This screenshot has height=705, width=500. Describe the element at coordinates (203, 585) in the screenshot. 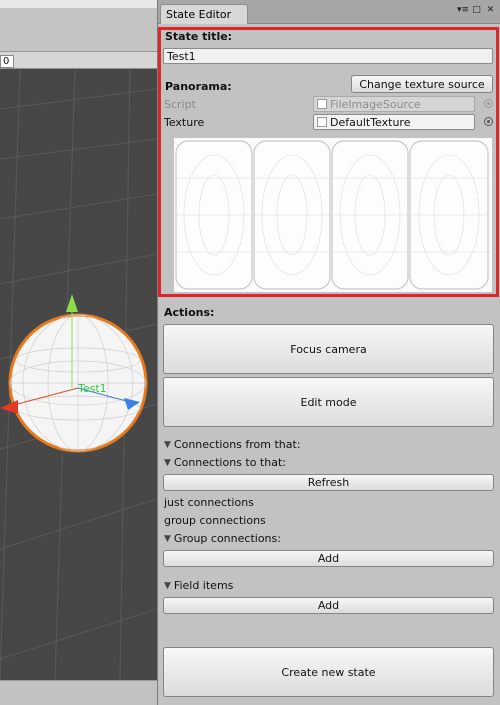

I see `field-items-label: Field items` at that location.